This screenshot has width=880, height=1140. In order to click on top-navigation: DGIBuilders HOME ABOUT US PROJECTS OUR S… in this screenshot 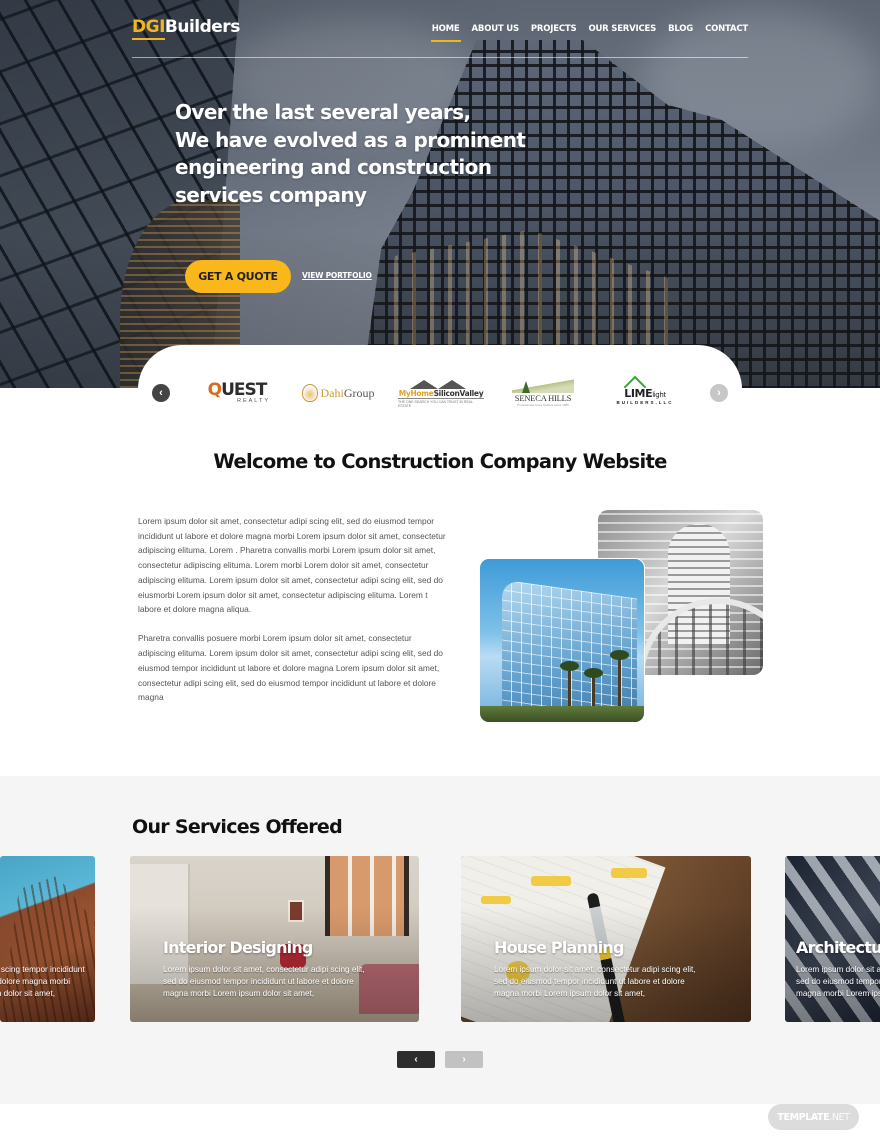, I will do `click(440, 29)`.